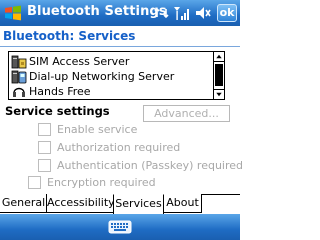 The width and height of the screenshot is (320, 240). Describe the element at coordinates (111, 91) in the screenshot. I see `list-item: Hands Free` at that location.